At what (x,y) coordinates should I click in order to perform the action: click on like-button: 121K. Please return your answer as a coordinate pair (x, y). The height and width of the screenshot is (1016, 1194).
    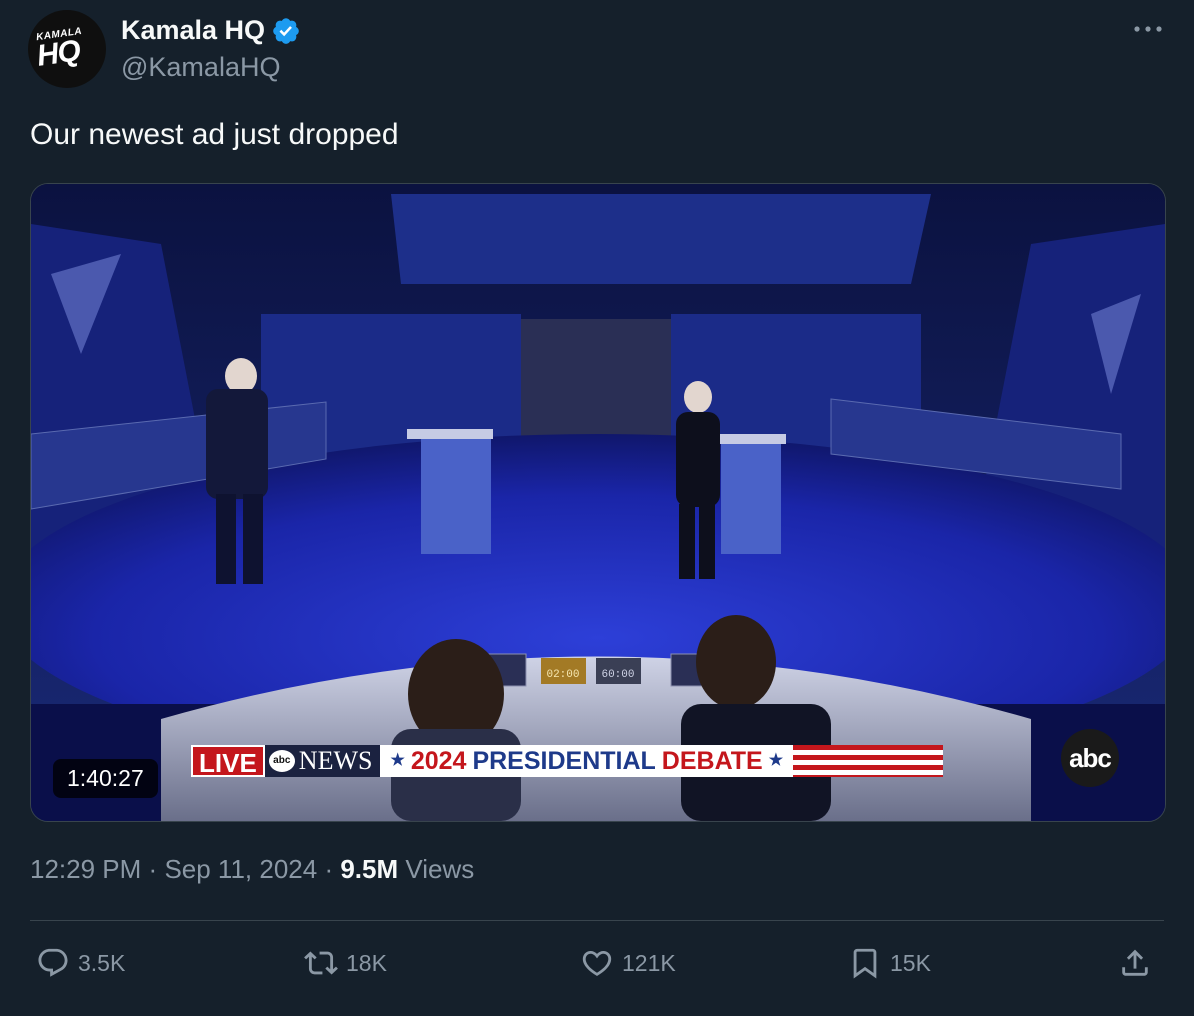
    Looking at the image, I should click on (628, 963).